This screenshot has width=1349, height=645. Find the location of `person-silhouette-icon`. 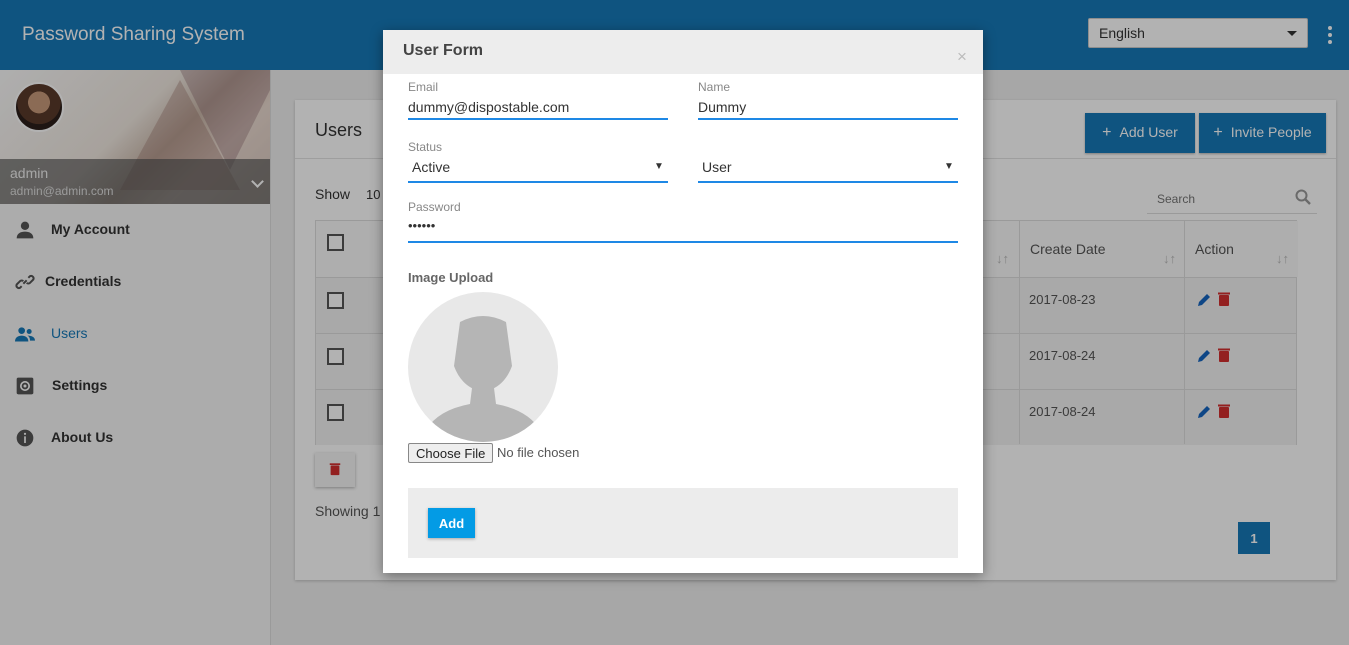

person-silhouette-icon is located at coordinates (483, 379).